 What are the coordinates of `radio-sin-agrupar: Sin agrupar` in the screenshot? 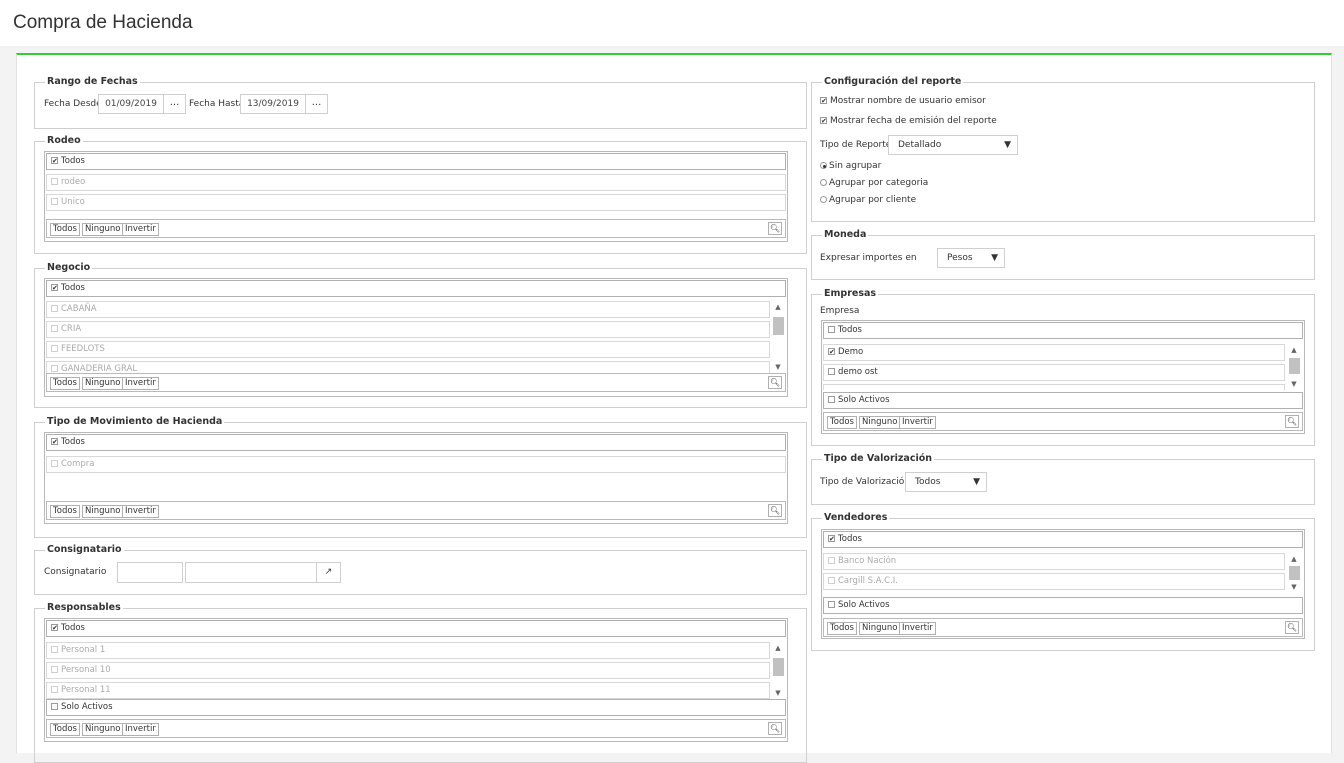 It's located at (850, 166).